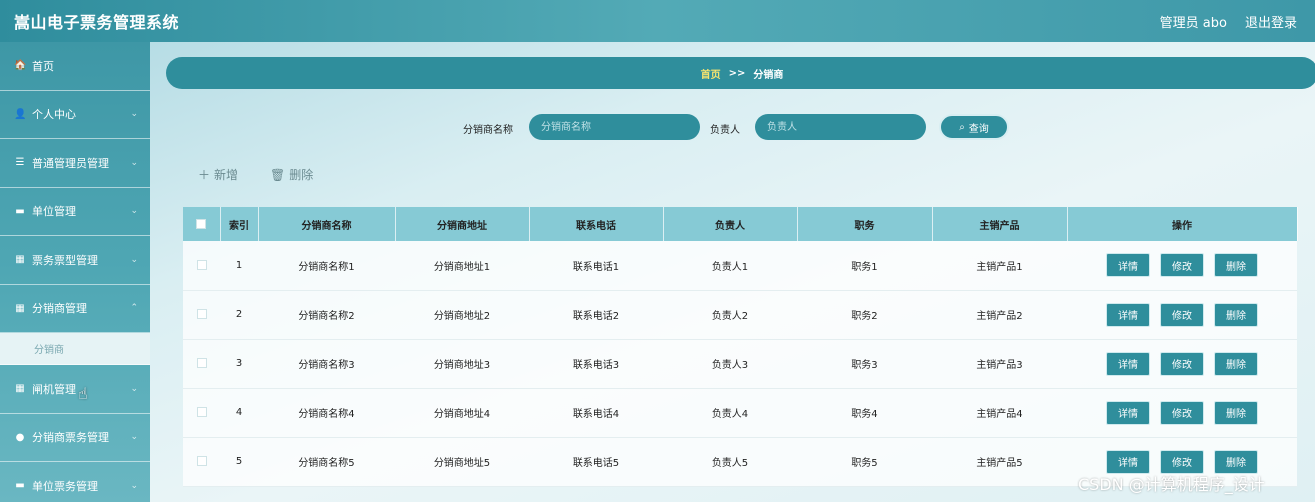 The image size is (1315, 502). I want to click on cell-index: 3, so click(239, 363).